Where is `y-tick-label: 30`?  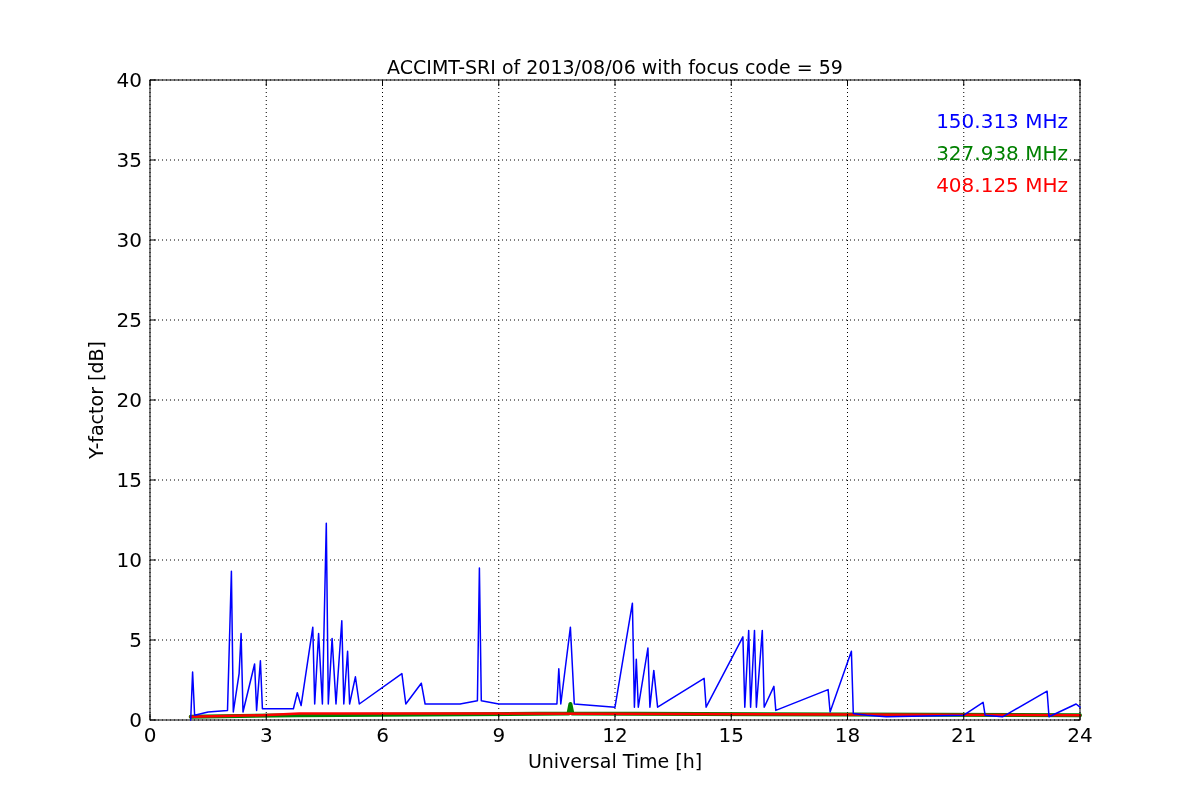
y-tick-label: 30 is located at coordinates (129, 240).